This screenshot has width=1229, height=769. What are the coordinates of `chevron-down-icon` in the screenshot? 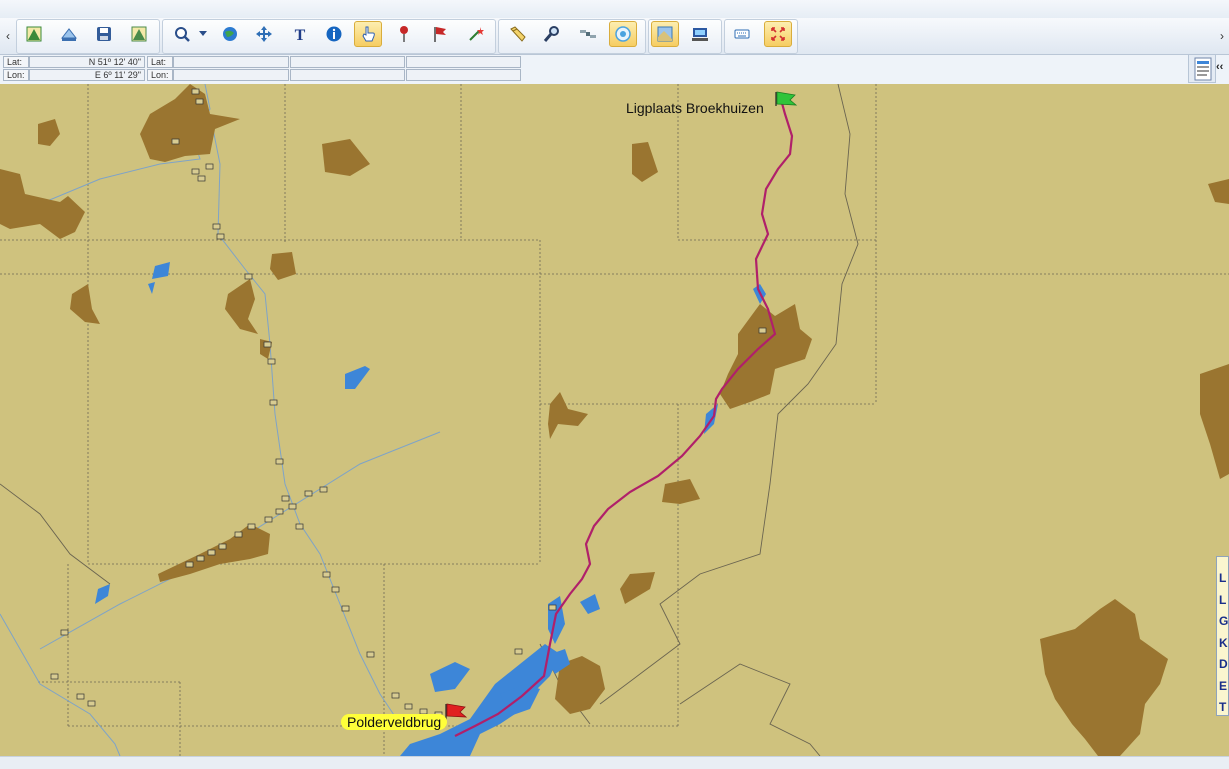 It's located at (203, 33).